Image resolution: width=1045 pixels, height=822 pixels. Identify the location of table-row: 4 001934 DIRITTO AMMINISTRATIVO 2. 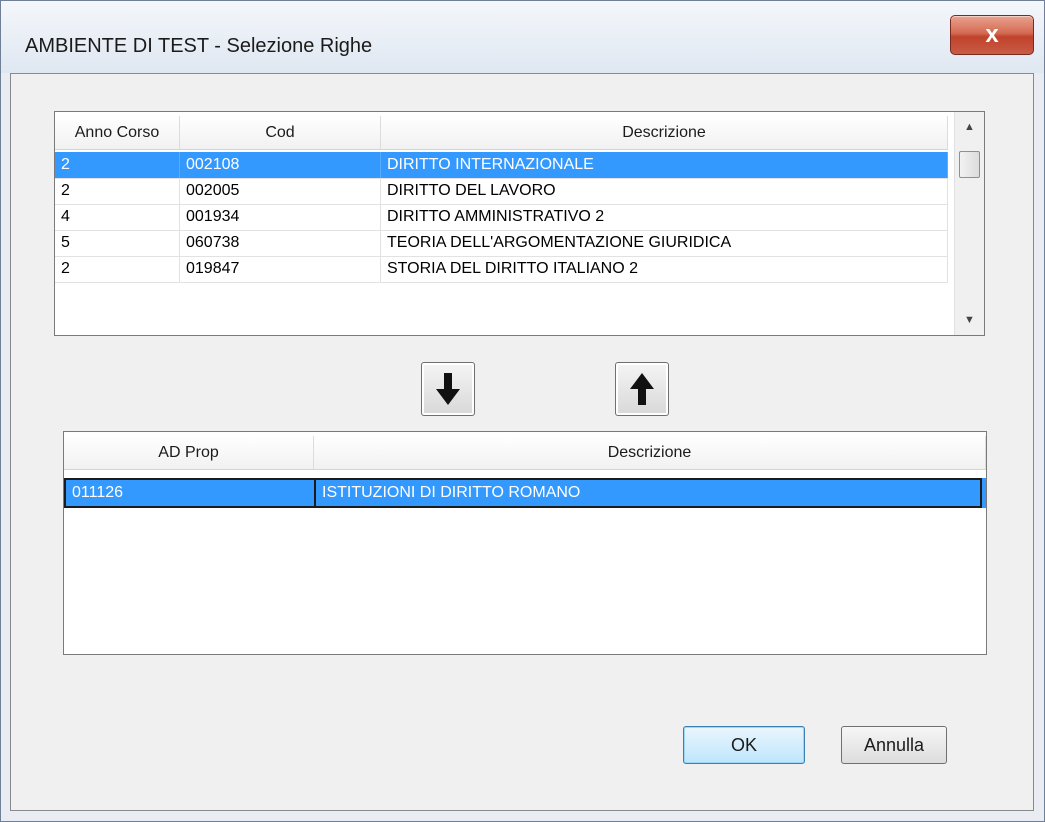
(501, 217).